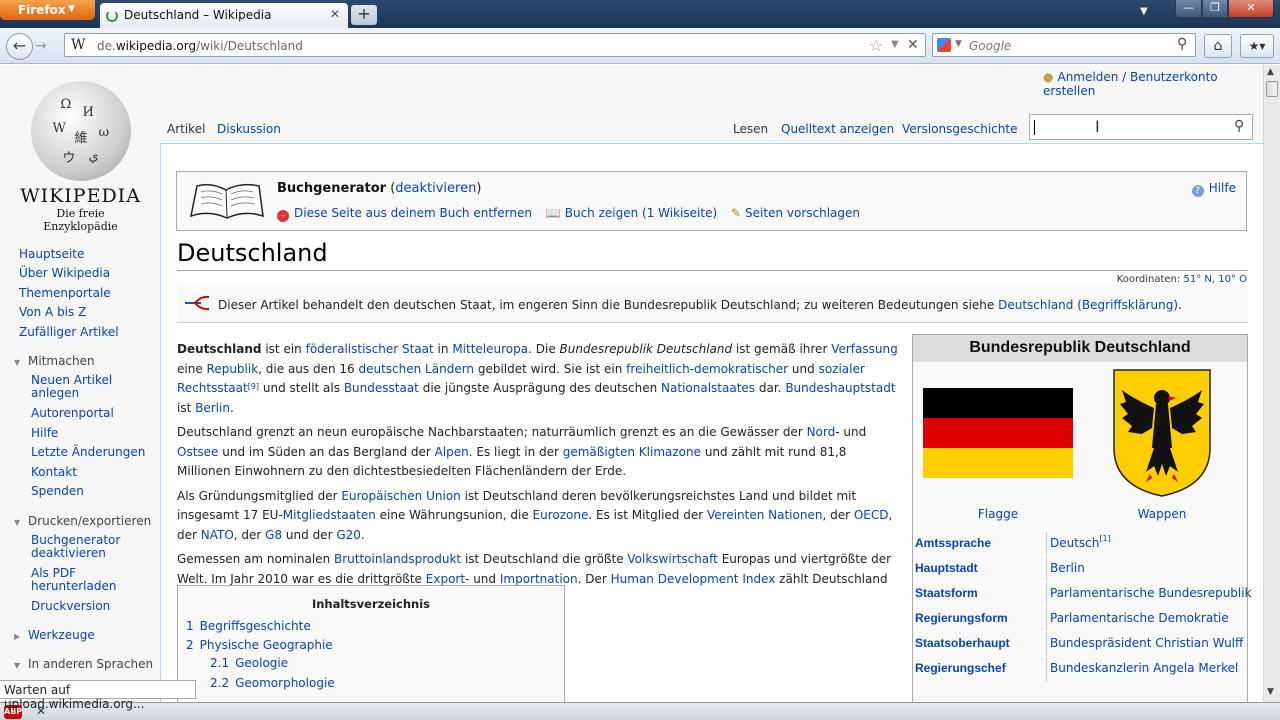 The width and height of the screenshot is (1280, 720). What do you see at coordinates (54, 361) in the screenshot?
I see `sidebar-section-mitmachen: ▼ Mitmachen` at bounding box center [54, 361].